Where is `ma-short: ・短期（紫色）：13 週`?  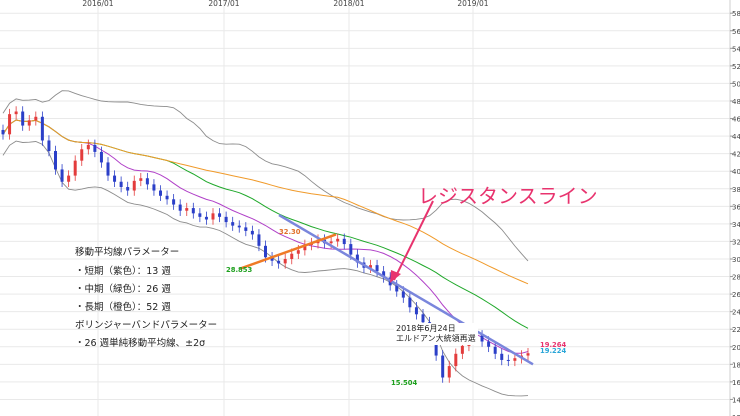 ma-short: ・短期（紫色）：13 週 is located at coordinates (123, 271).